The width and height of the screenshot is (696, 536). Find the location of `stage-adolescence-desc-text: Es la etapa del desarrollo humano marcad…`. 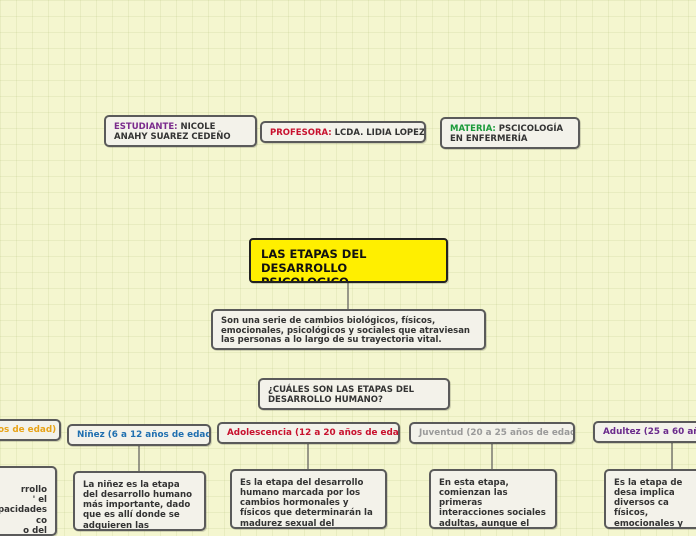

stage-adolescence-desc-text: Es la etapa del desarrollo humano marcad… is located at coordinates (306, 503).